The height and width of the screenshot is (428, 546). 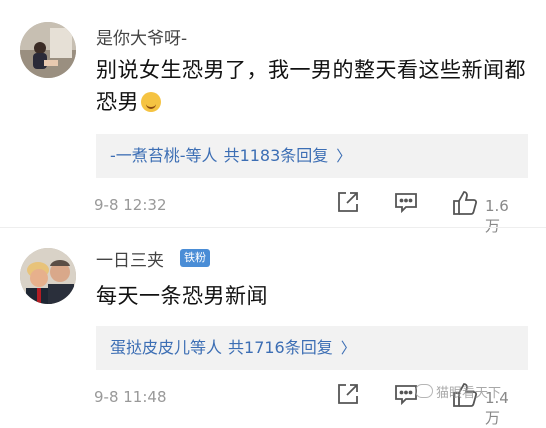 I want to click on wechat-icon, so click(x=424, y=391).